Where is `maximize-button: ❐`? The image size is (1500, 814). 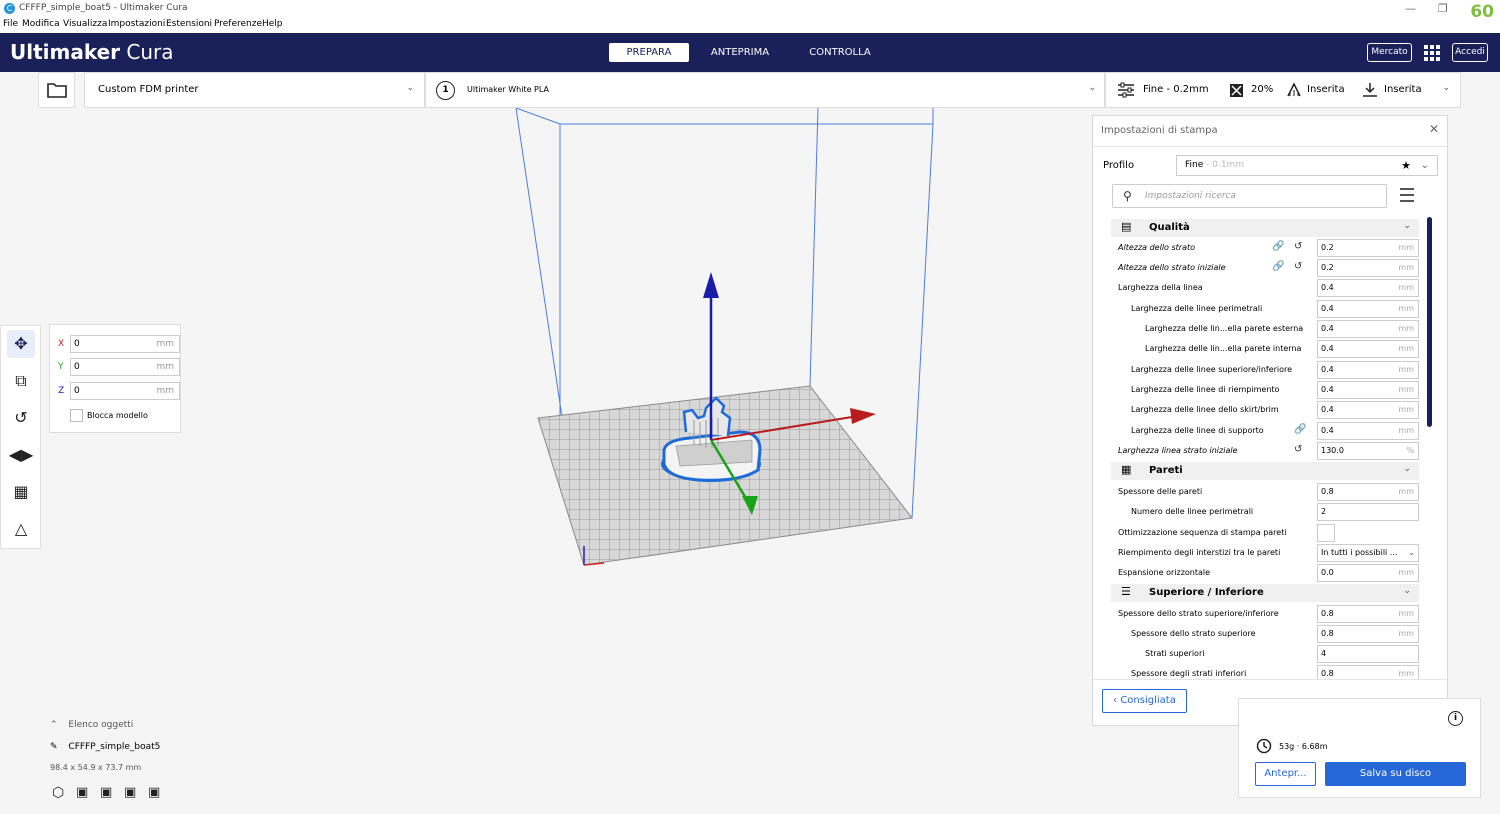 maximize-button: ❐ is located at coordinates (1443, 8).